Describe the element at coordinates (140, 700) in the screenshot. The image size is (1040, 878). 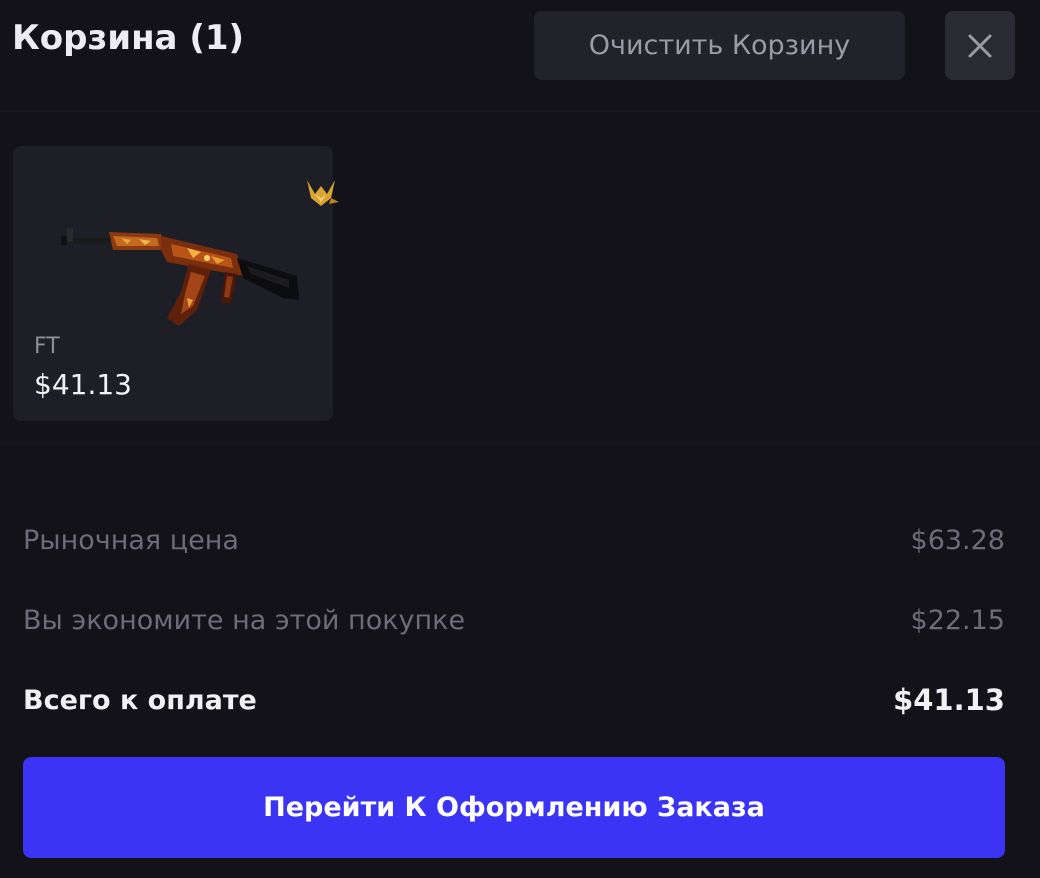
I see `total-label: Всего к оплате` at that location.